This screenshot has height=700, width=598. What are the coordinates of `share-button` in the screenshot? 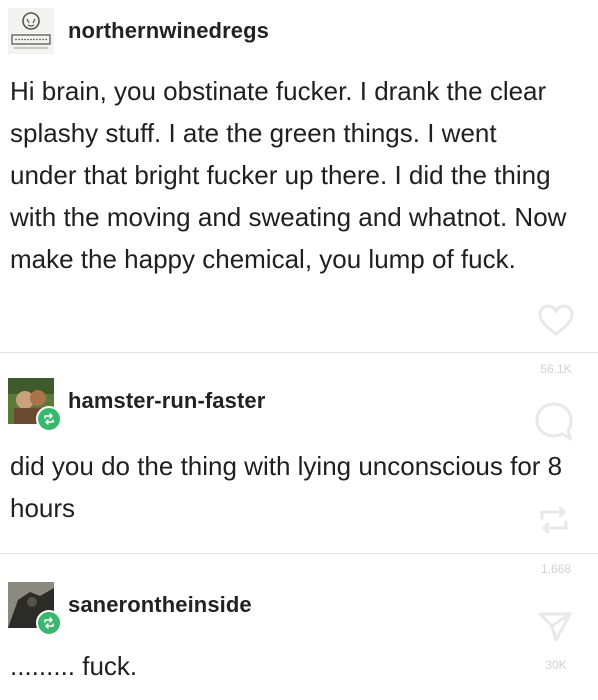 It's located at (555, 626).